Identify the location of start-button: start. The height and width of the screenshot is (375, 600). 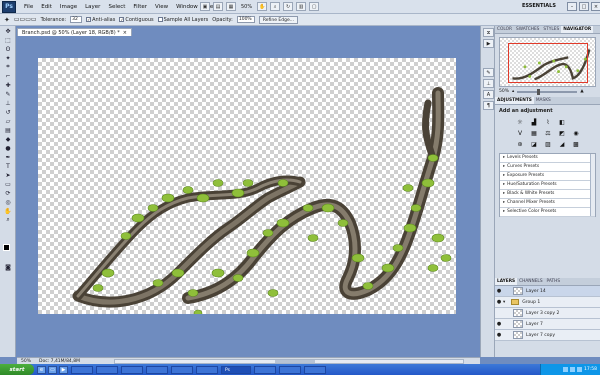
(17, 369).